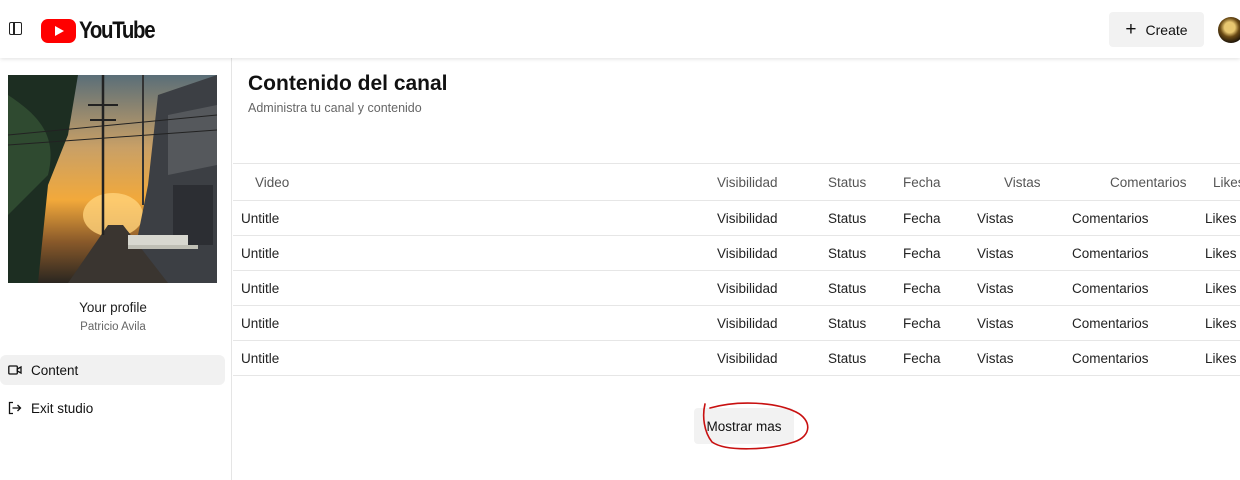 Image resolution: width=1240 pixels, height=480 pixels. I want to click on create-button: + Create, so click(1156, 29).